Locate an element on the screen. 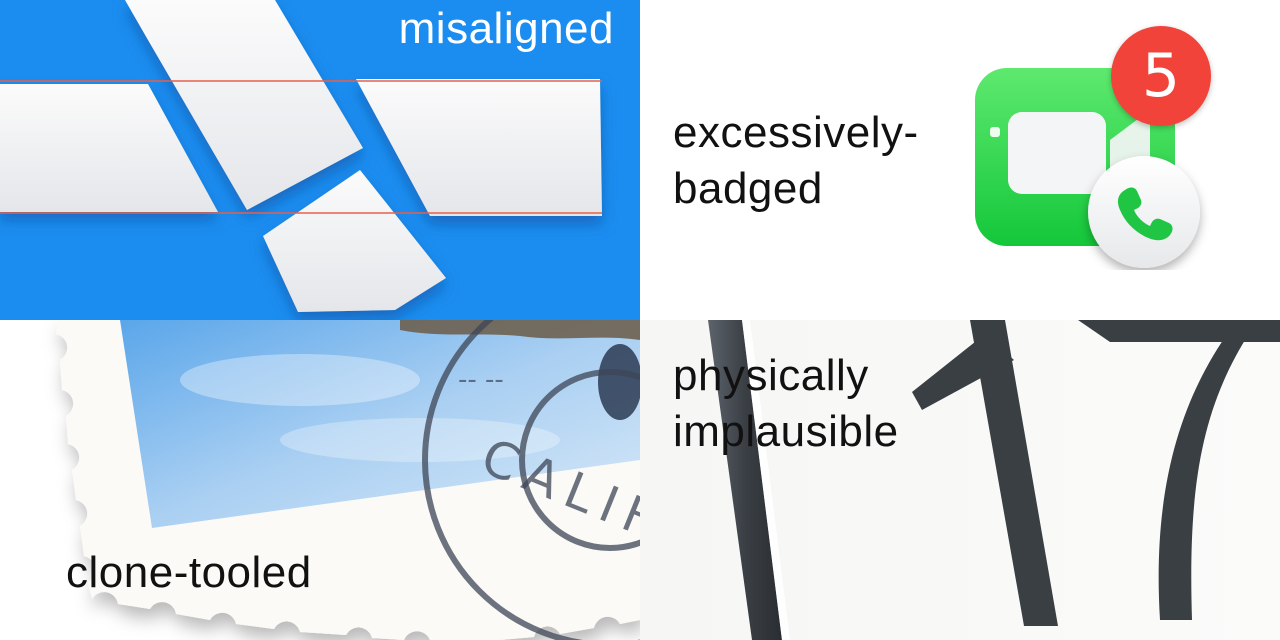  right-bar-tile is located at coordinates (479, 147).